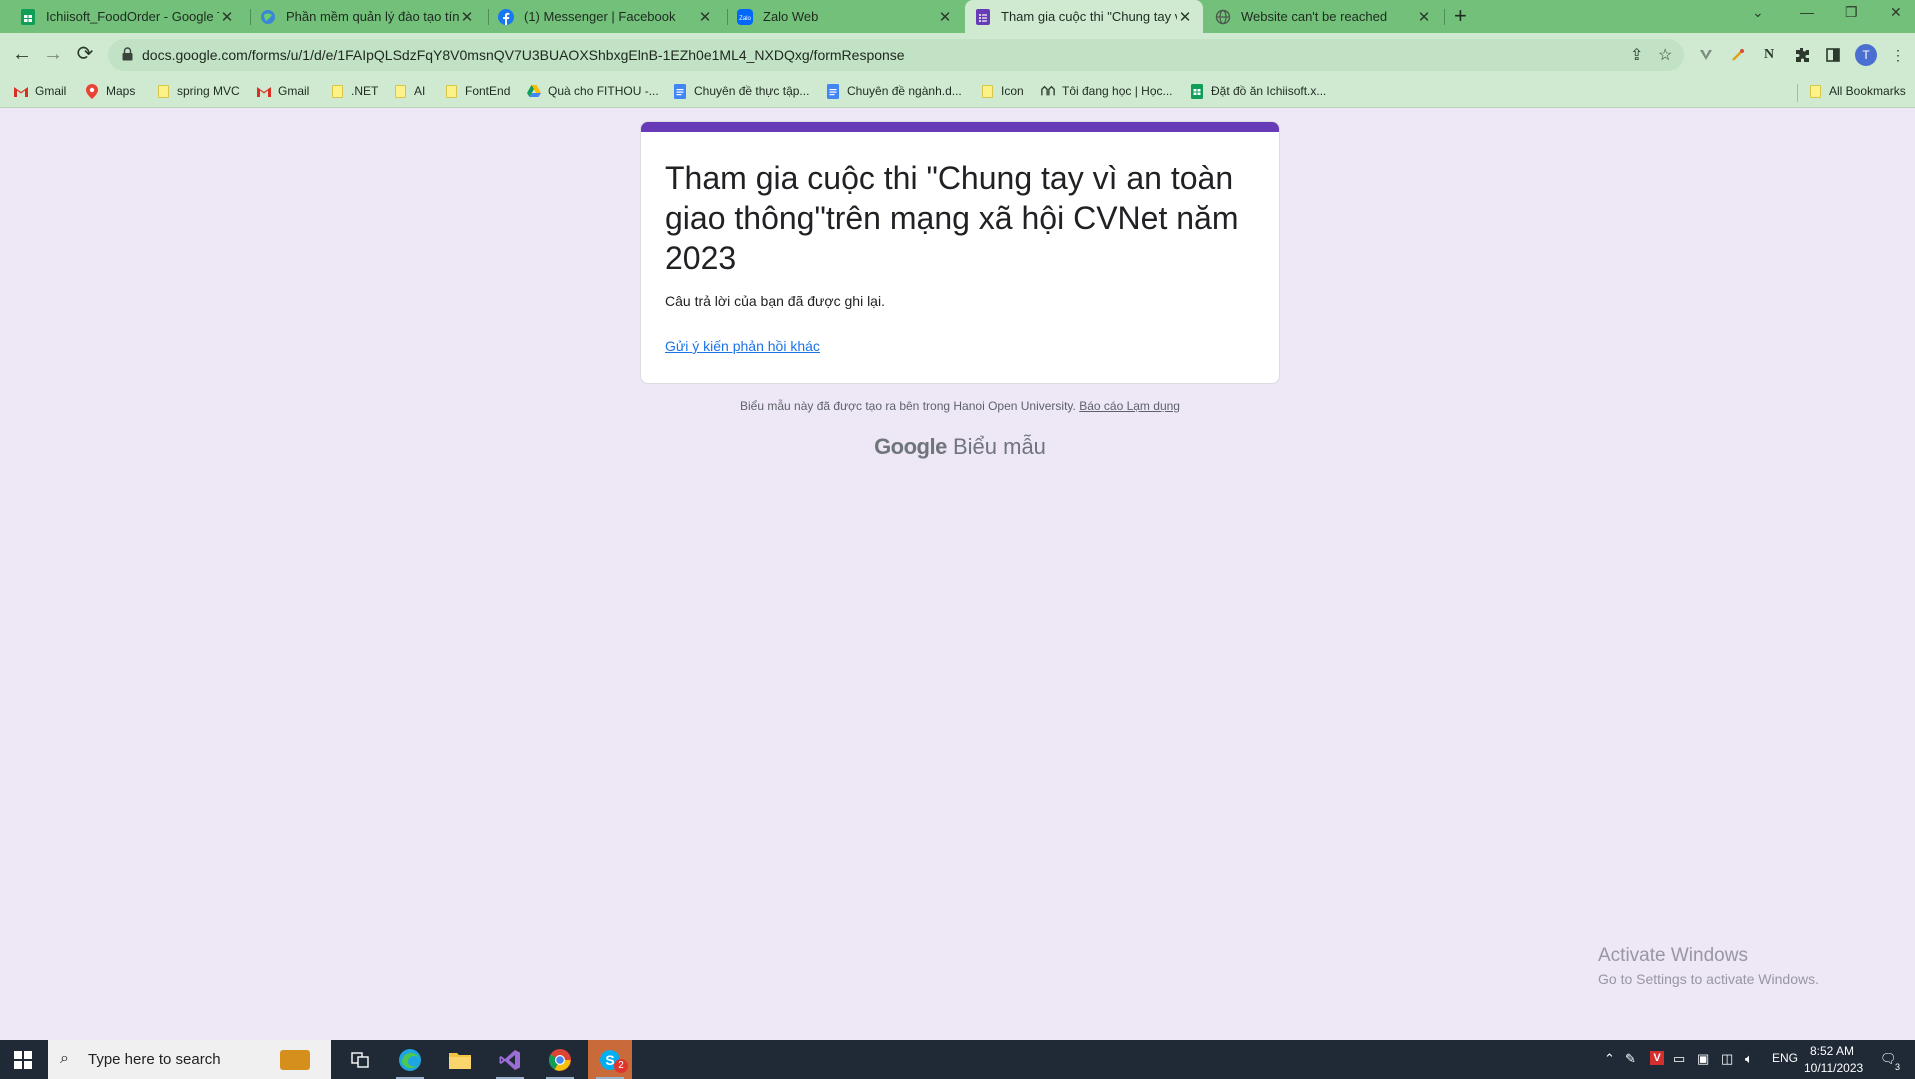 This screenshot has width=1915, height=1079. Describe the element at coordinates (1444, 17) in the screenshot. I see `tab-separator` at that location.